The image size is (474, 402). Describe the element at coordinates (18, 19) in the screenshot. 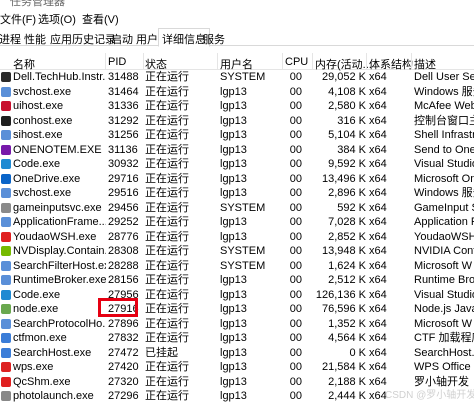

I see `menu-file: 文件(F)` at that location.